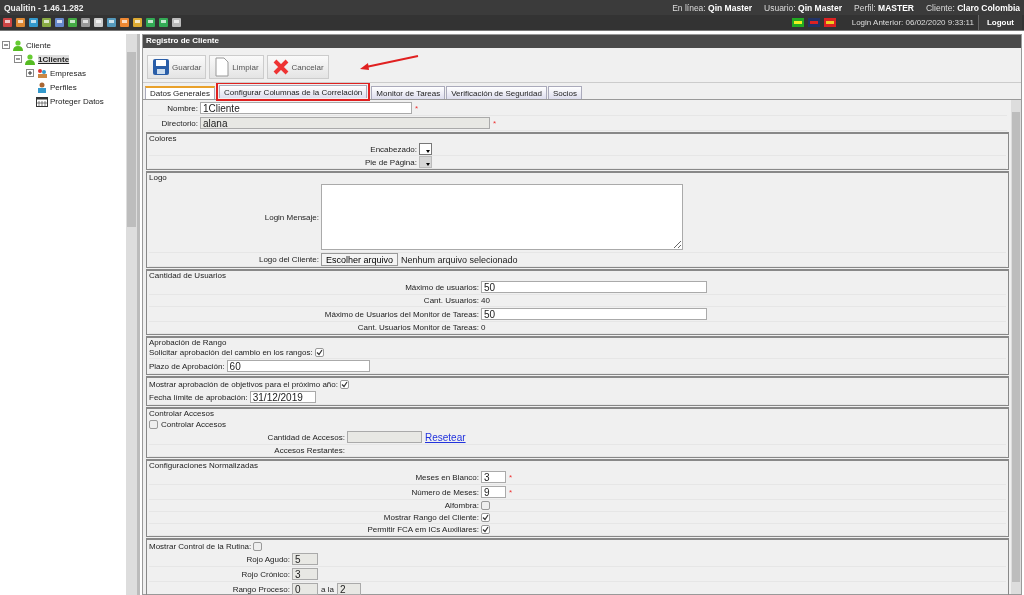 The height and width of the screenshot is (595, 1024). Describe the element at coordinates (564, 92) in the screenshot. I see `tab: Socios` at that location.